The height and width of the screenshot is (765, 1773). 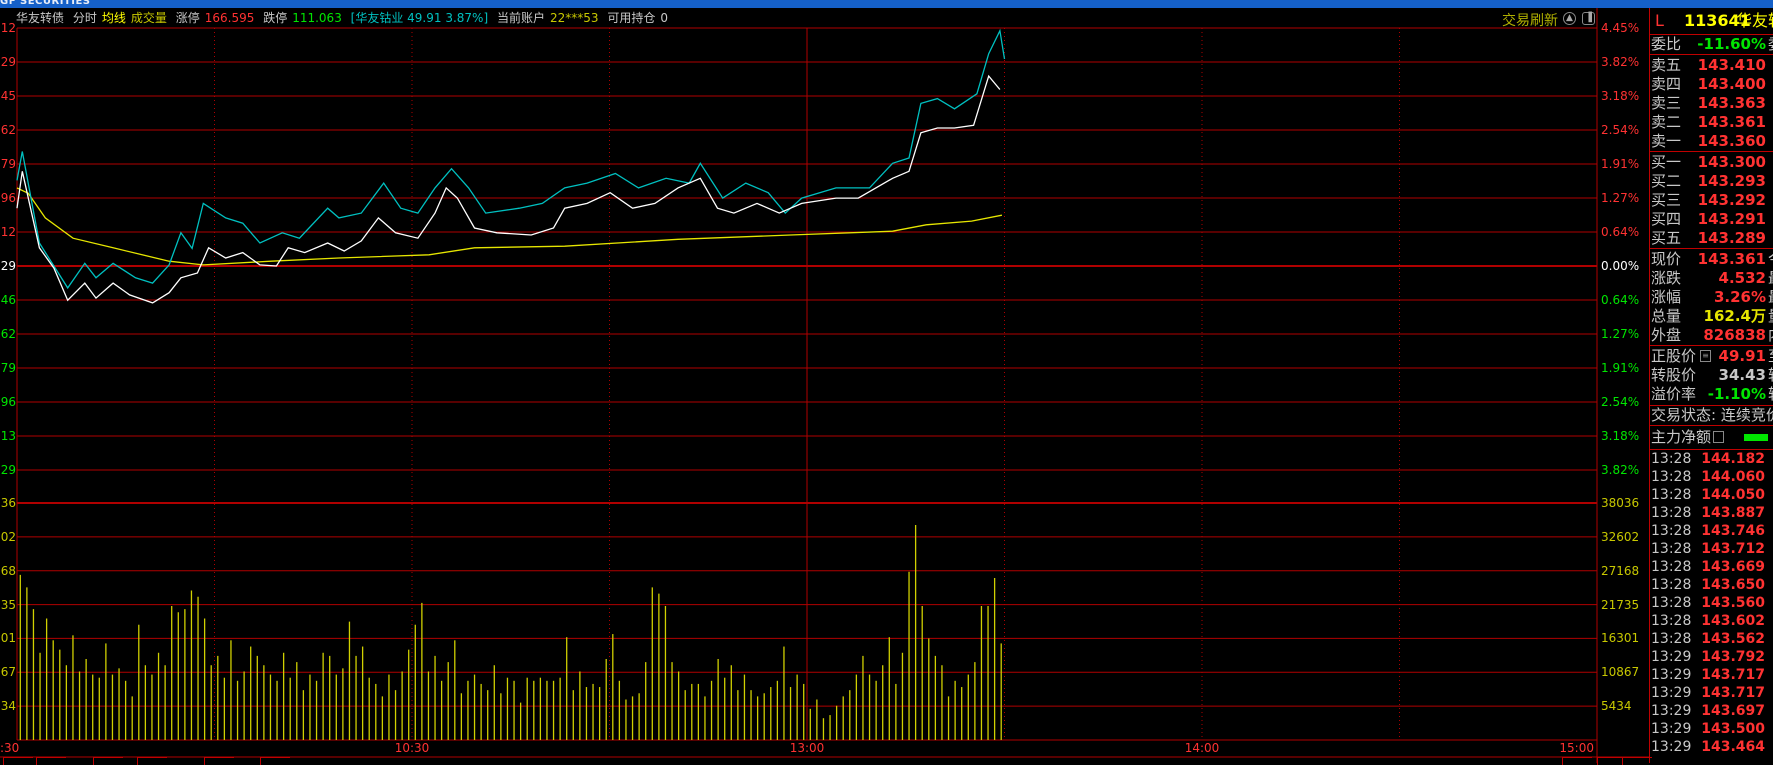 What do you see at coordinates (1620, 604) in the screenshot?
I see `right-volume-label: 21735` at bounding box center [1620, 604].